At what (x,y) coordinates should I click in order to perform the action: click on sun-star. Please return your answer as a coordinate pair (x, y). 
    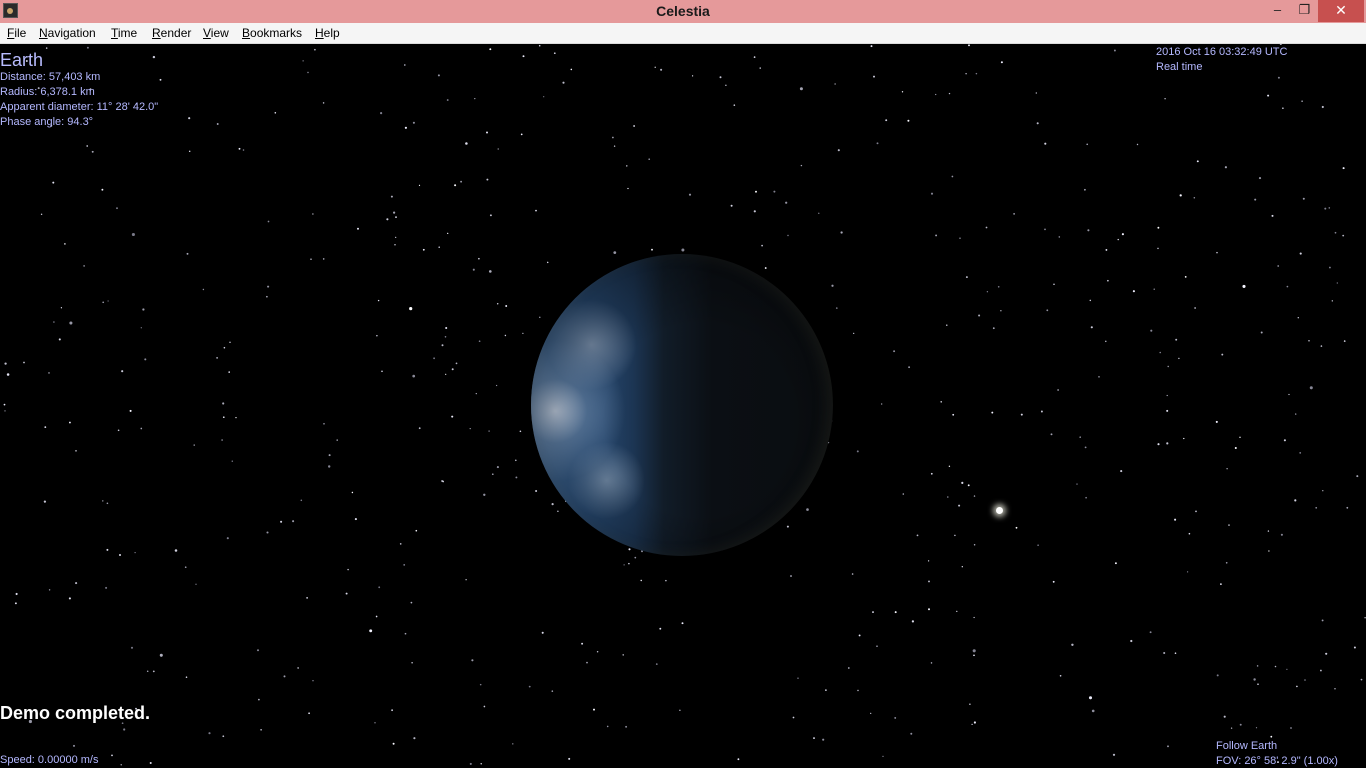
    Looking at the image, I should click on (999, 510).